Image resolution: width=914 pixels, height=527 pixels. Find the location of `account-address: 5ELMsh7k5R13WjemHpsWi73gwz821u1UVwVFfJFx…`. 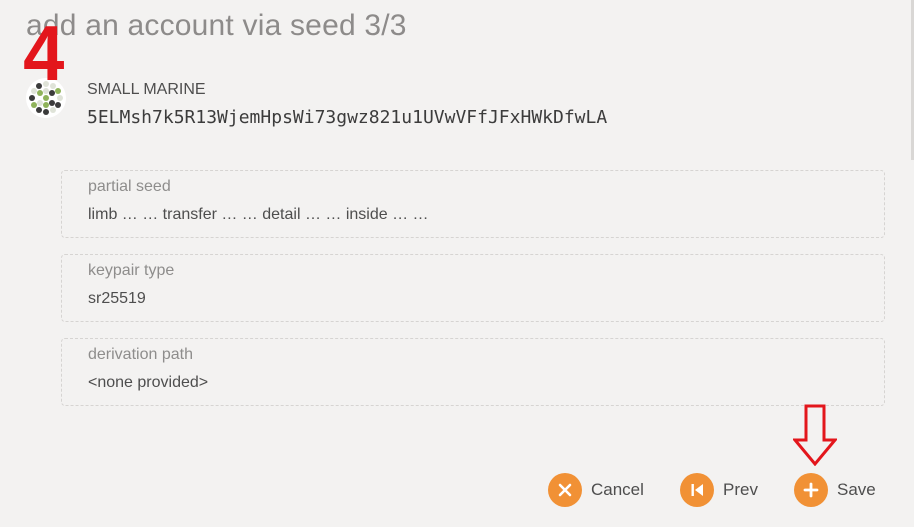

account-address: 5ELMsh7k5R13WjemHpsWi73gwz821u1UVwVFfJFx… is located at coordinates (347, 117).